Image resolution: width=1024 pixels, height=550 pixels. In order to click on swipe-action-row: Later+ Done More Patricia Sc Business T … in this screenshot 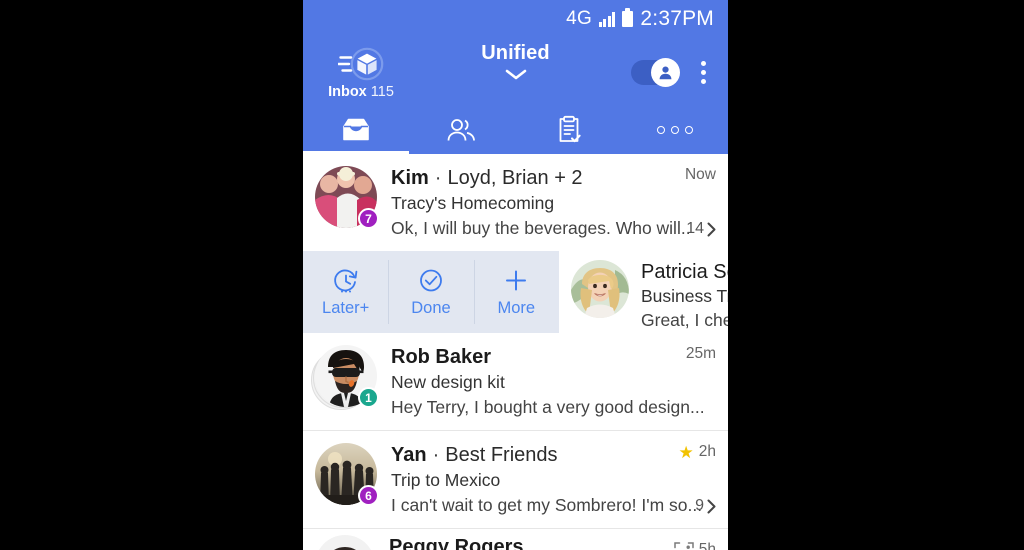, I will do `click(515, 292)`.